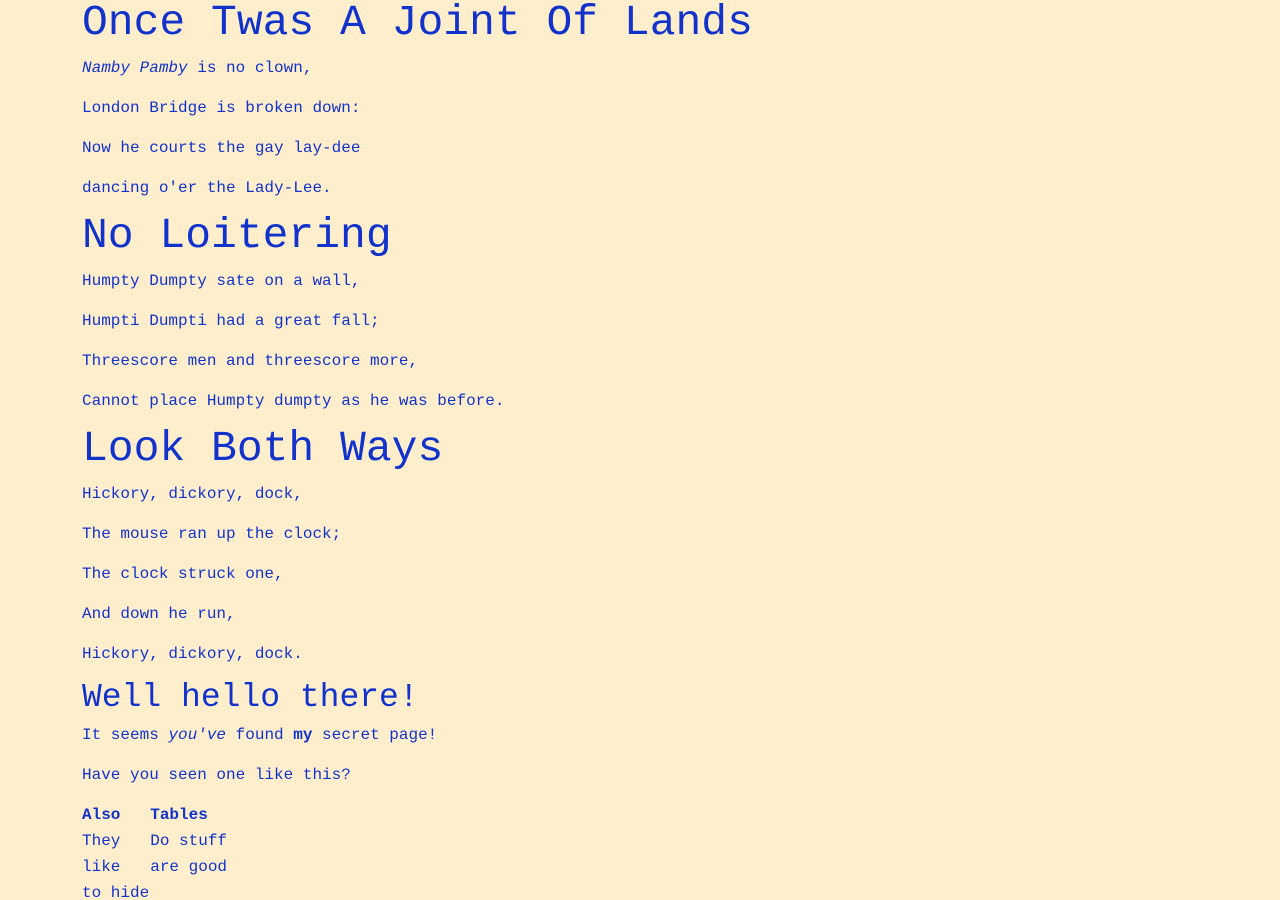  What do you see at coordinates (260, 735) in the screenshot?
I see `paragraph-text: found` at bounding box center [260, 735].